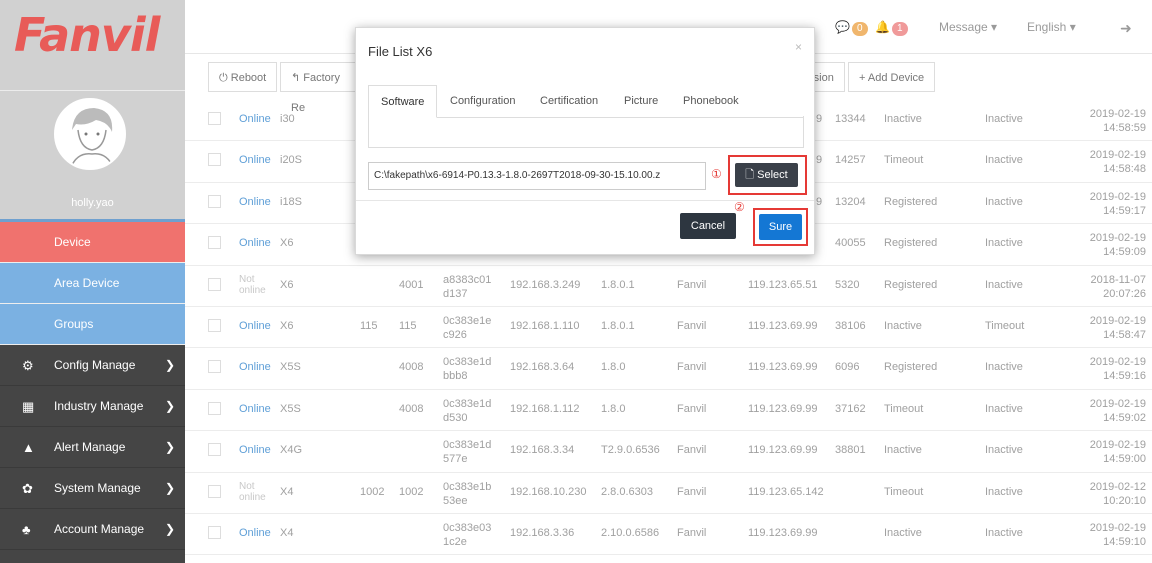 The width and height of the screenshot is (1152, 563). I want to click on tab-configuration: Configuration, so click(482, 101).